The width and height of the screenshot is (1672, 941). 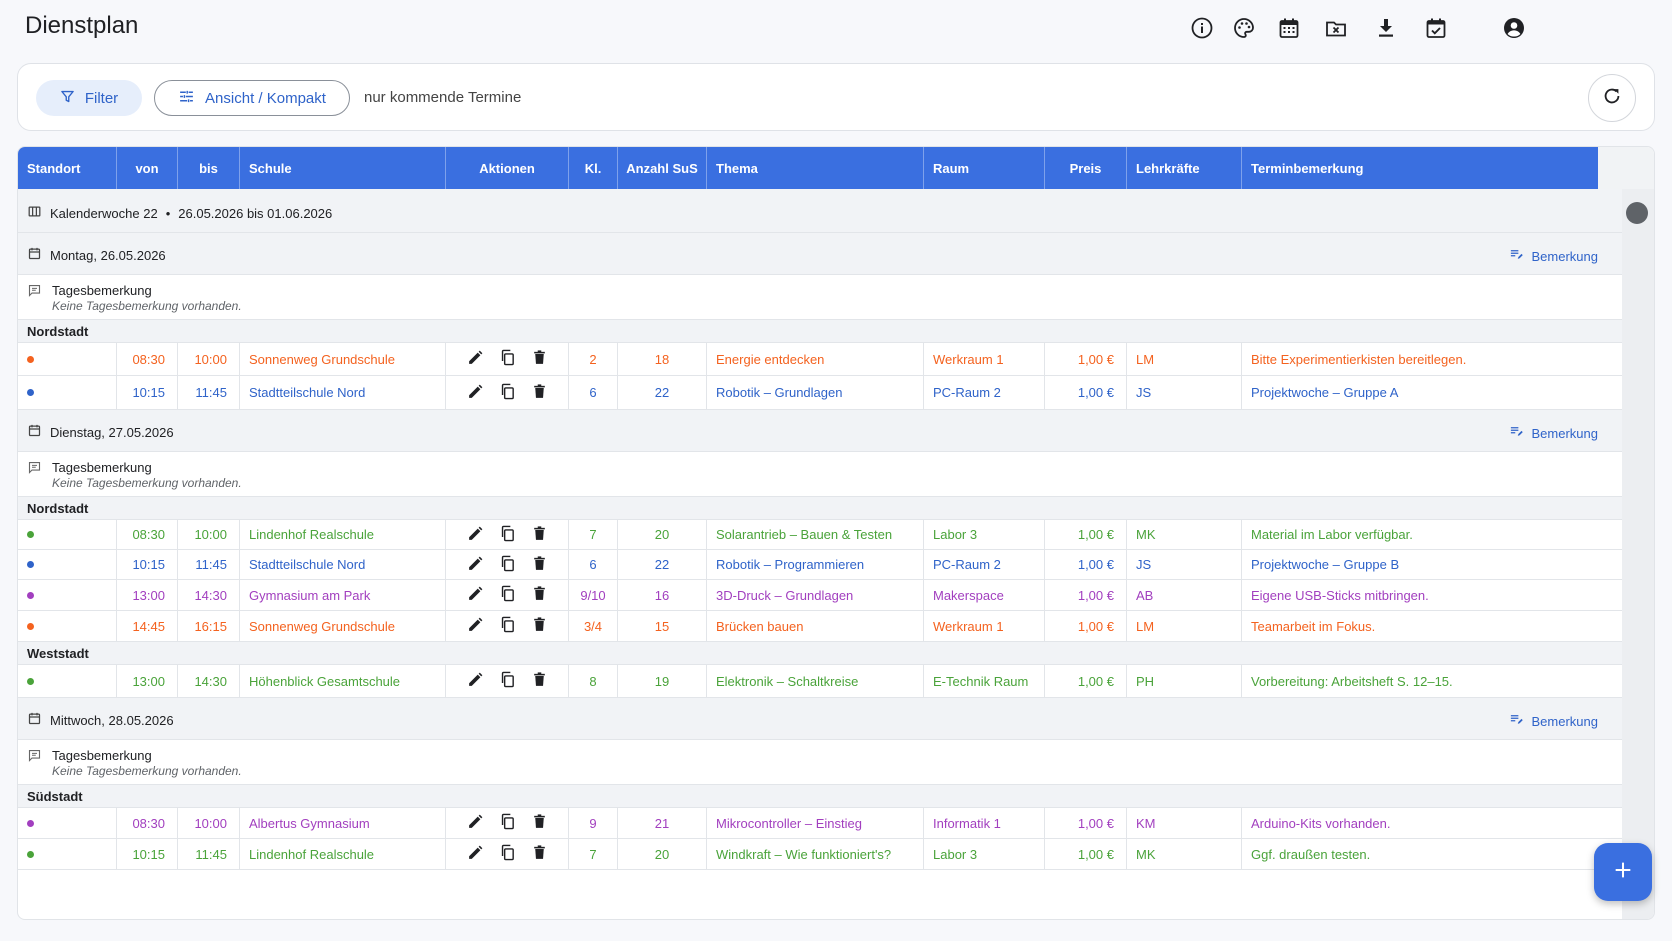 What do you see at coordinates (815, 168) in the screenshot?
I see `col-thema: Thema` at bounding box center [815, 168].